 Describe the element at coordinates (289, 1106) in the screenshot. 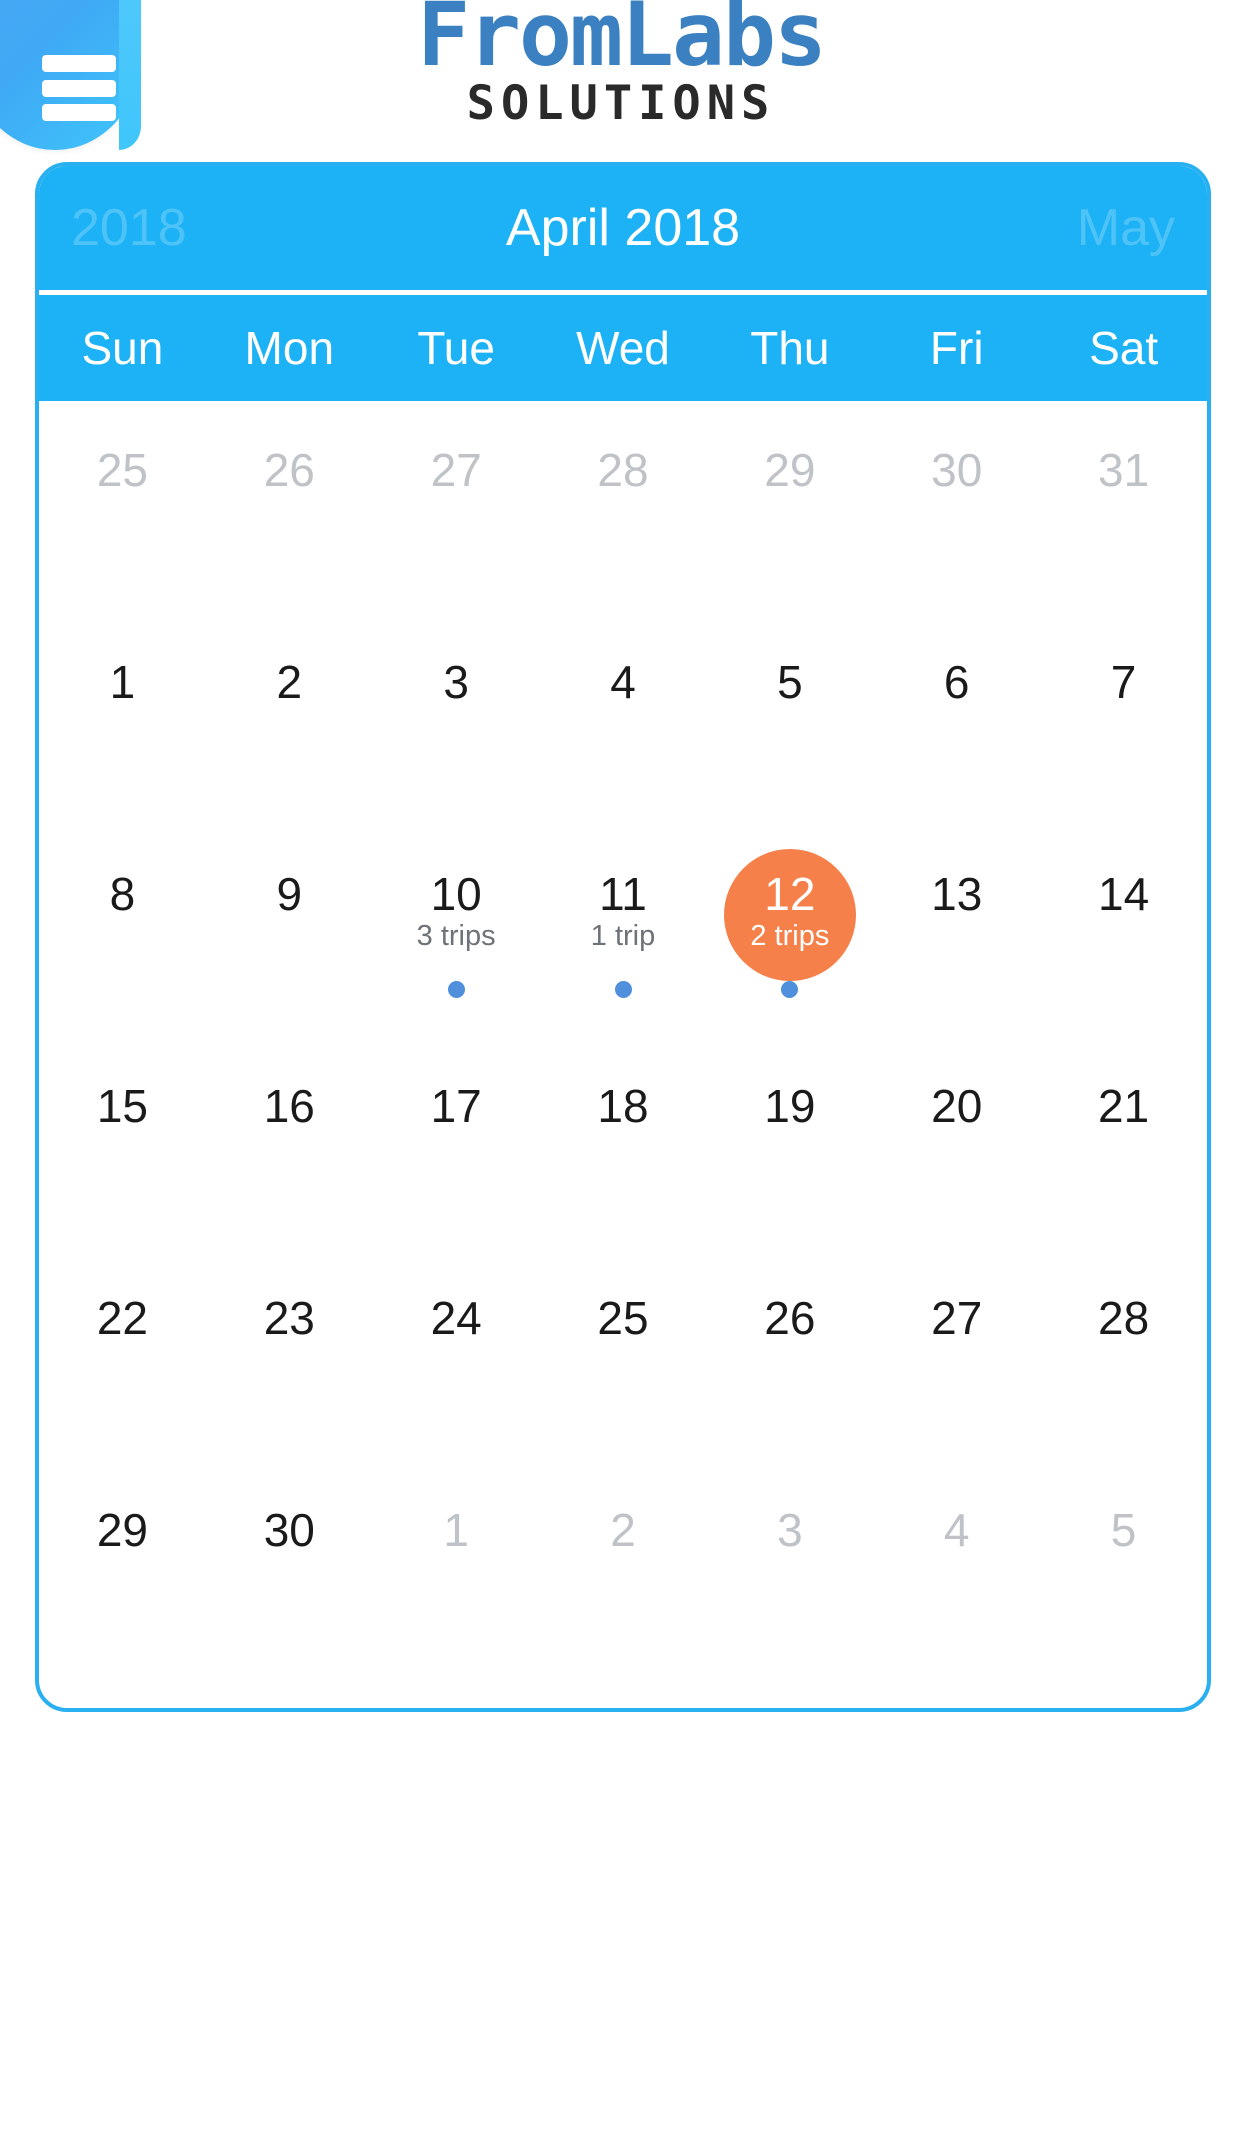

I see `day-number: 16` at that location.